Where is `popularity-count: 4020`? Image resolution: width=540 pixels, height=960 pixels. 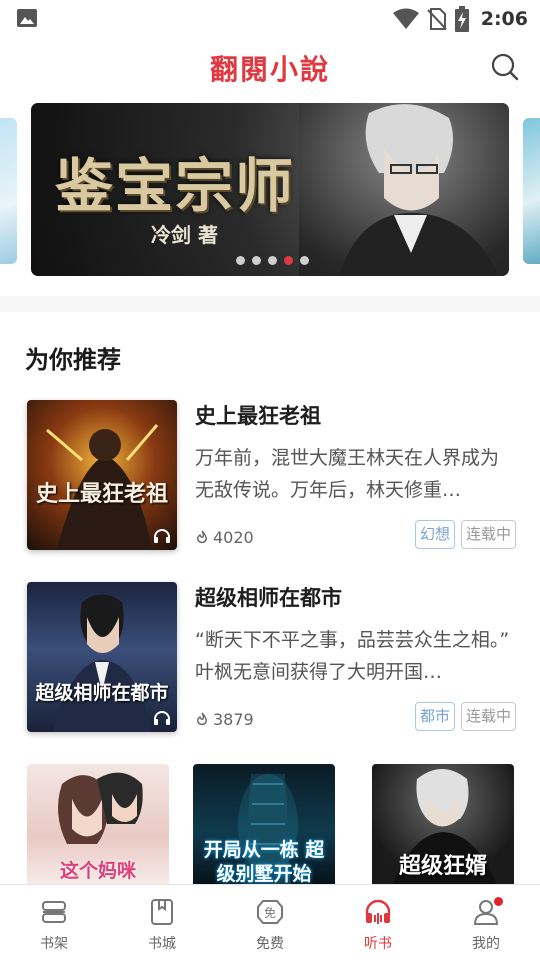 popularity-count: 4020 is located at coordinates (224, 537).